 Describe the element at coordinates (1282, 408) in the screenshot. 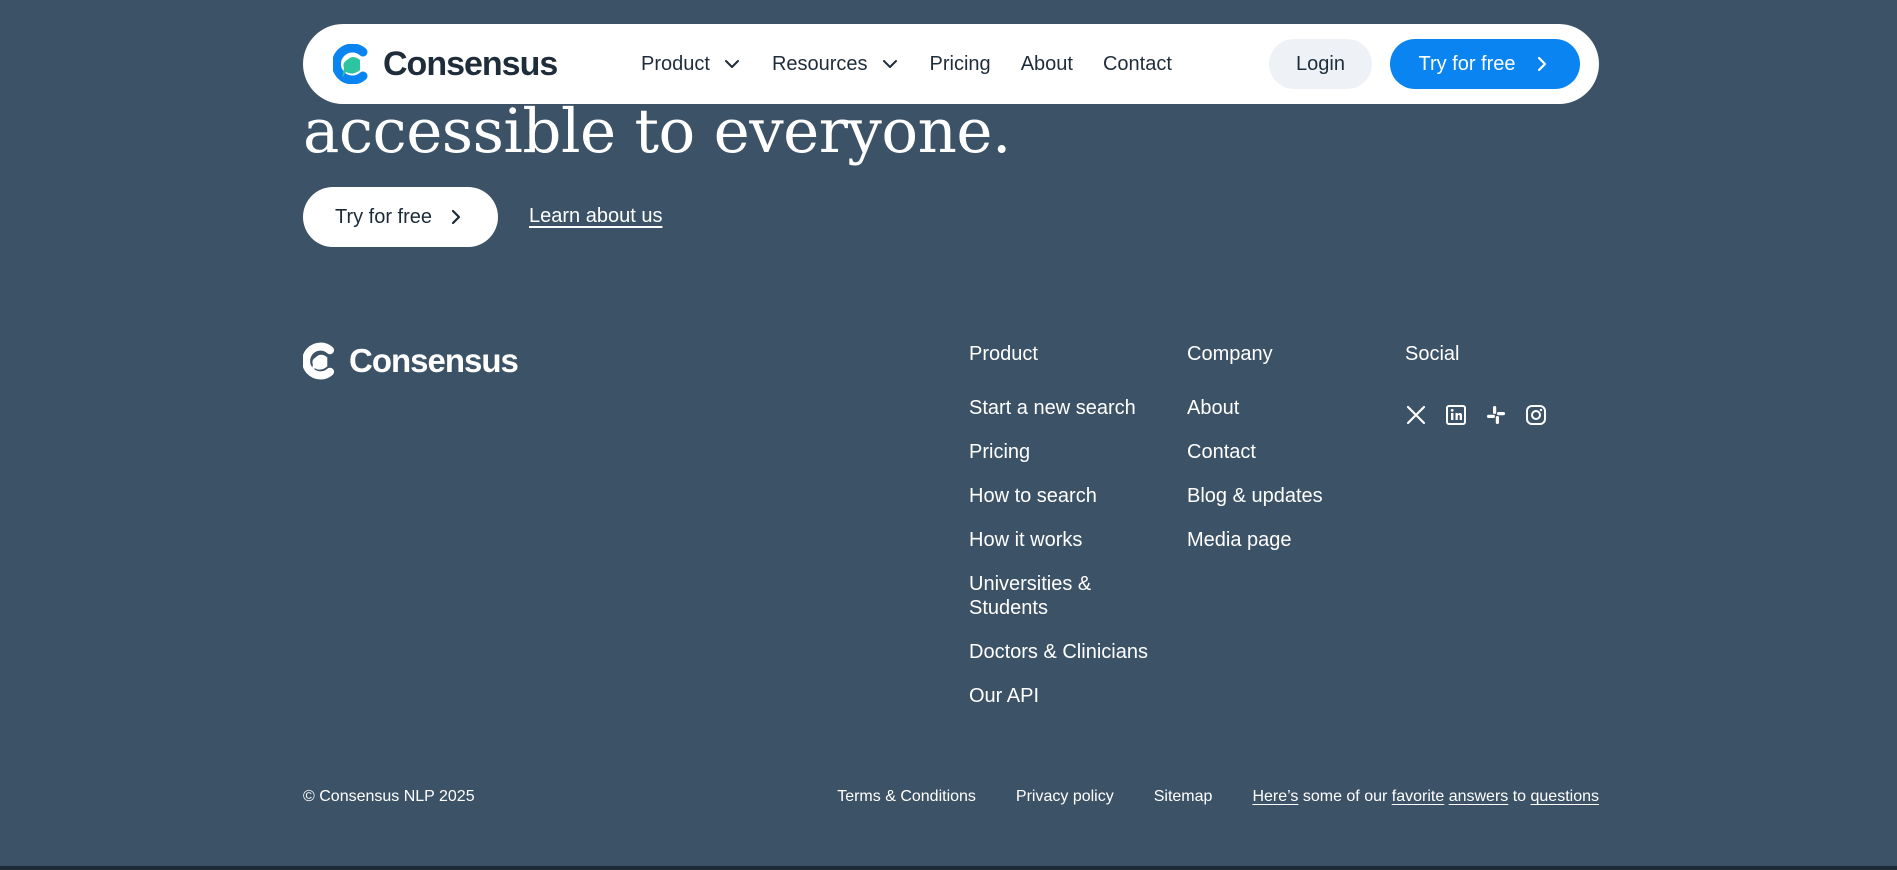

I see `footer-link-about: About` at that location.